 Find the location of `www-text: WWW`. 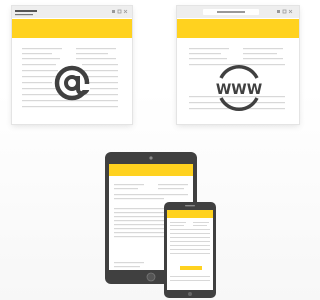

www-text: WWW is located at coordinates (239, 90).